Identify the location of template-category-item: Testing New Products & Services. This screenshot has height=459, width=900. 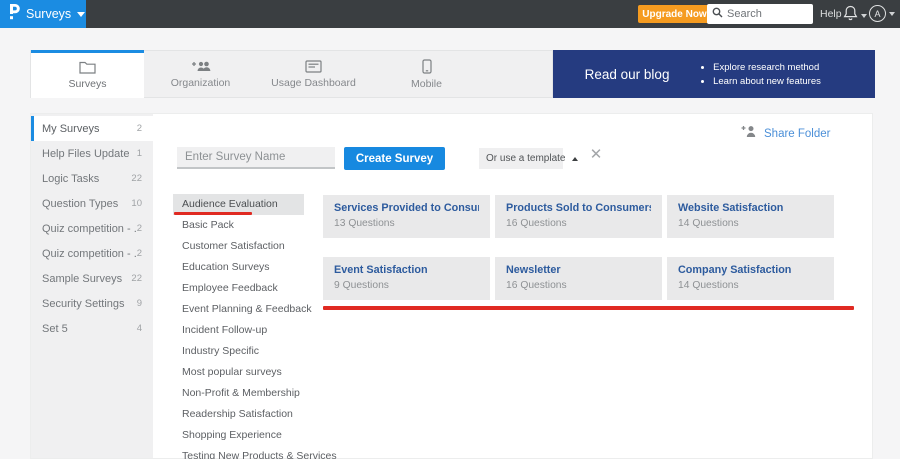
(255, 452).